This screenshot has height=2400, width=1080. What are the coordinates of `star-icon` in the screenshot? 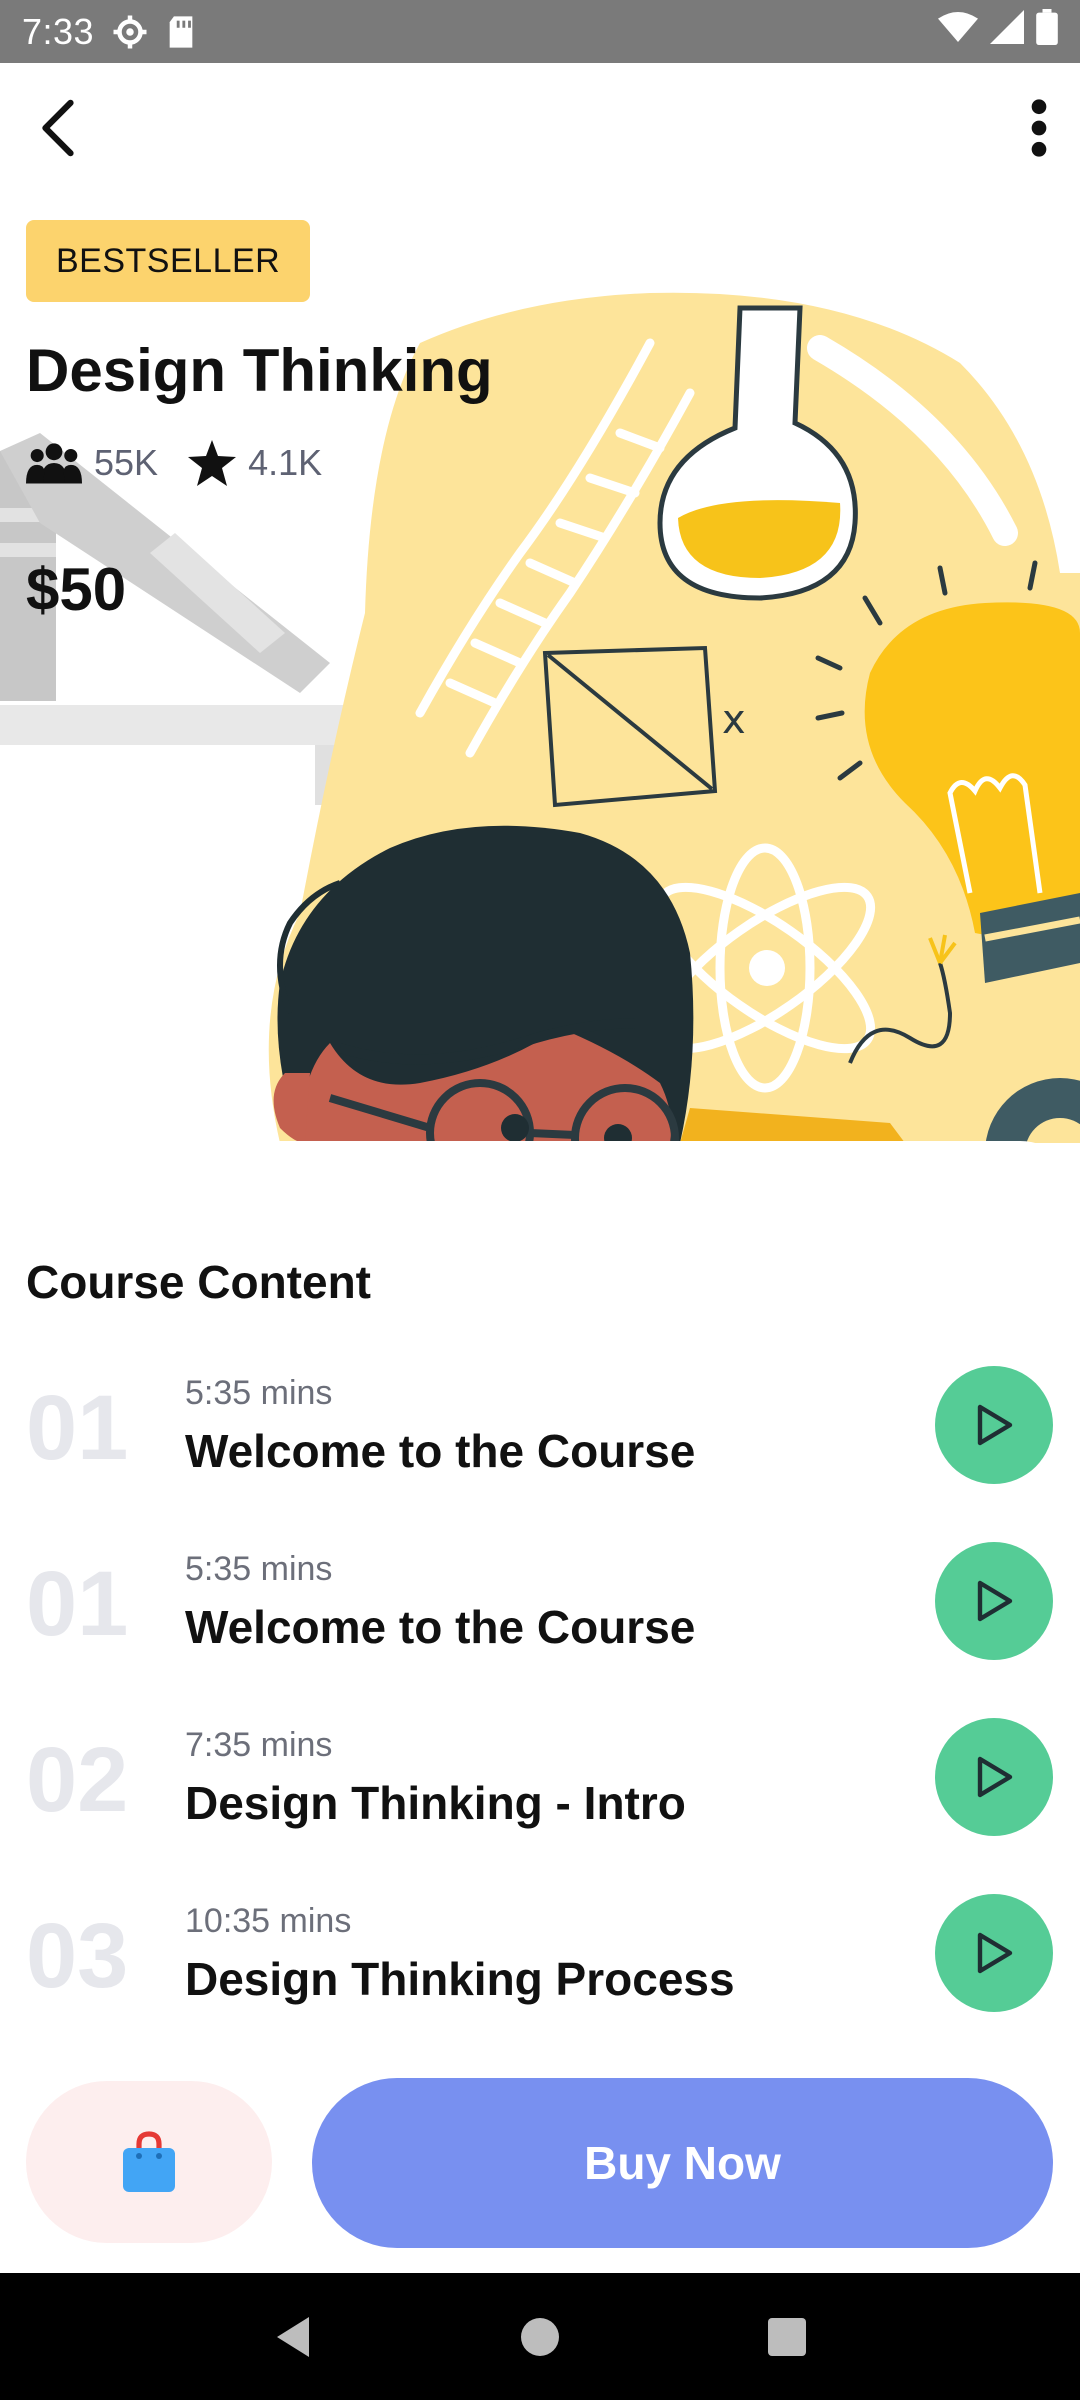 It's located at (212, 463).